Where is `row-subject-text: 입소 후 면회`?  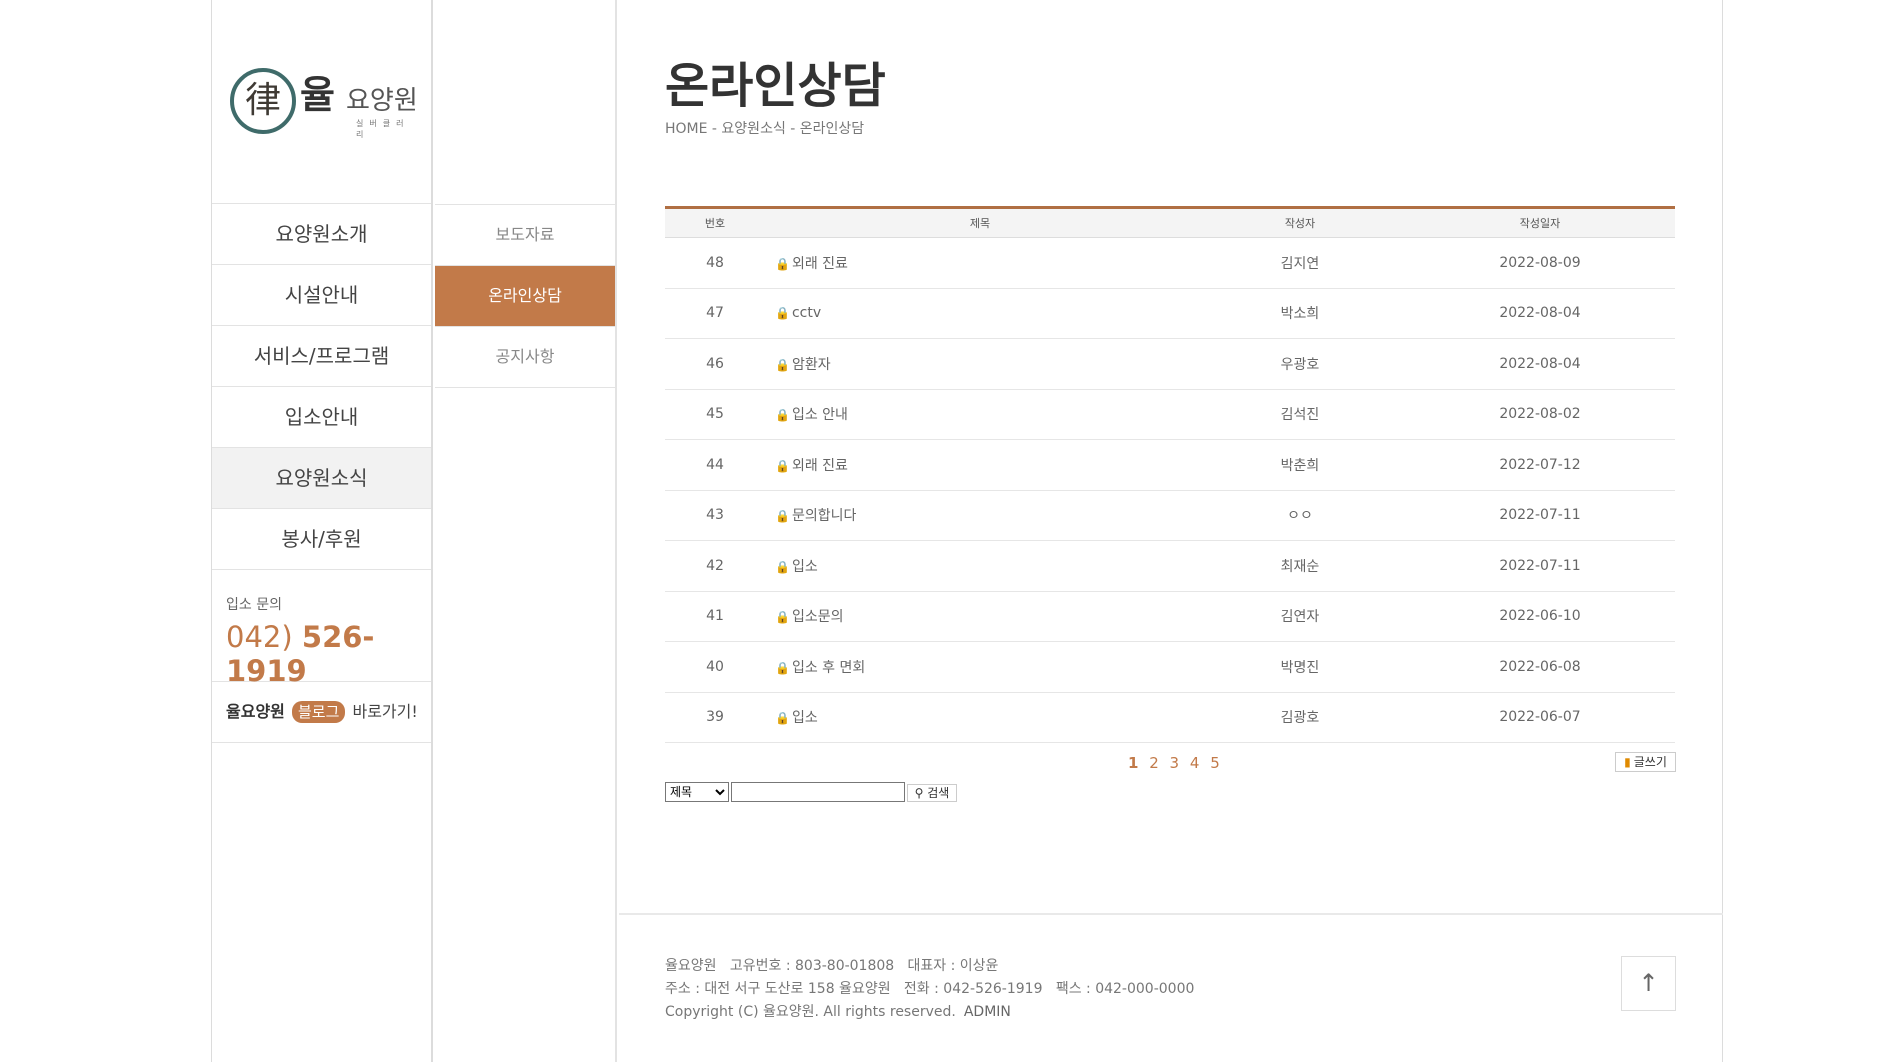 row-subject-text: 입소 후 면회 is located at coordinates (828, 668).